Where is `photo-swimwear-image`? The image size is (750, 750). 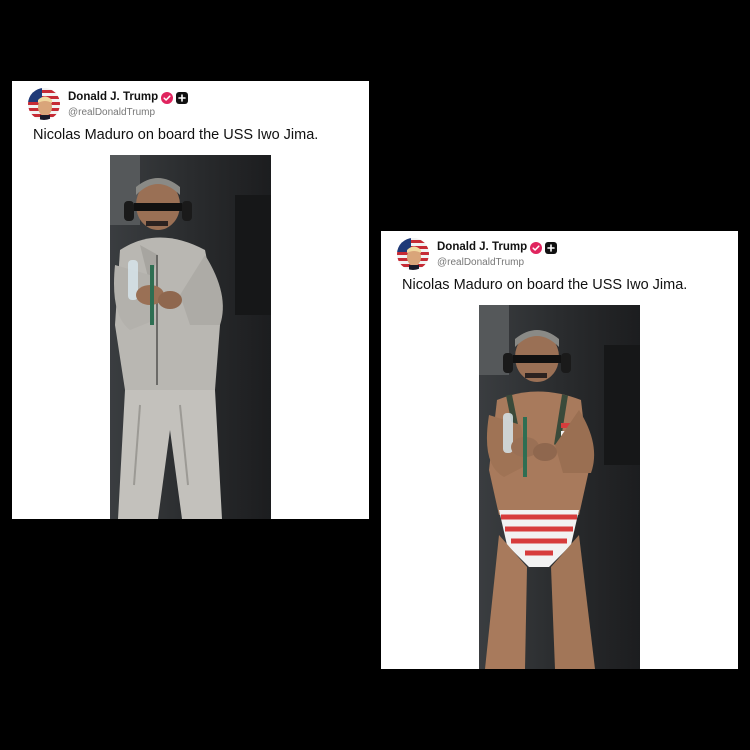
photo-swimwear-image is located at coordinates (559, 487).